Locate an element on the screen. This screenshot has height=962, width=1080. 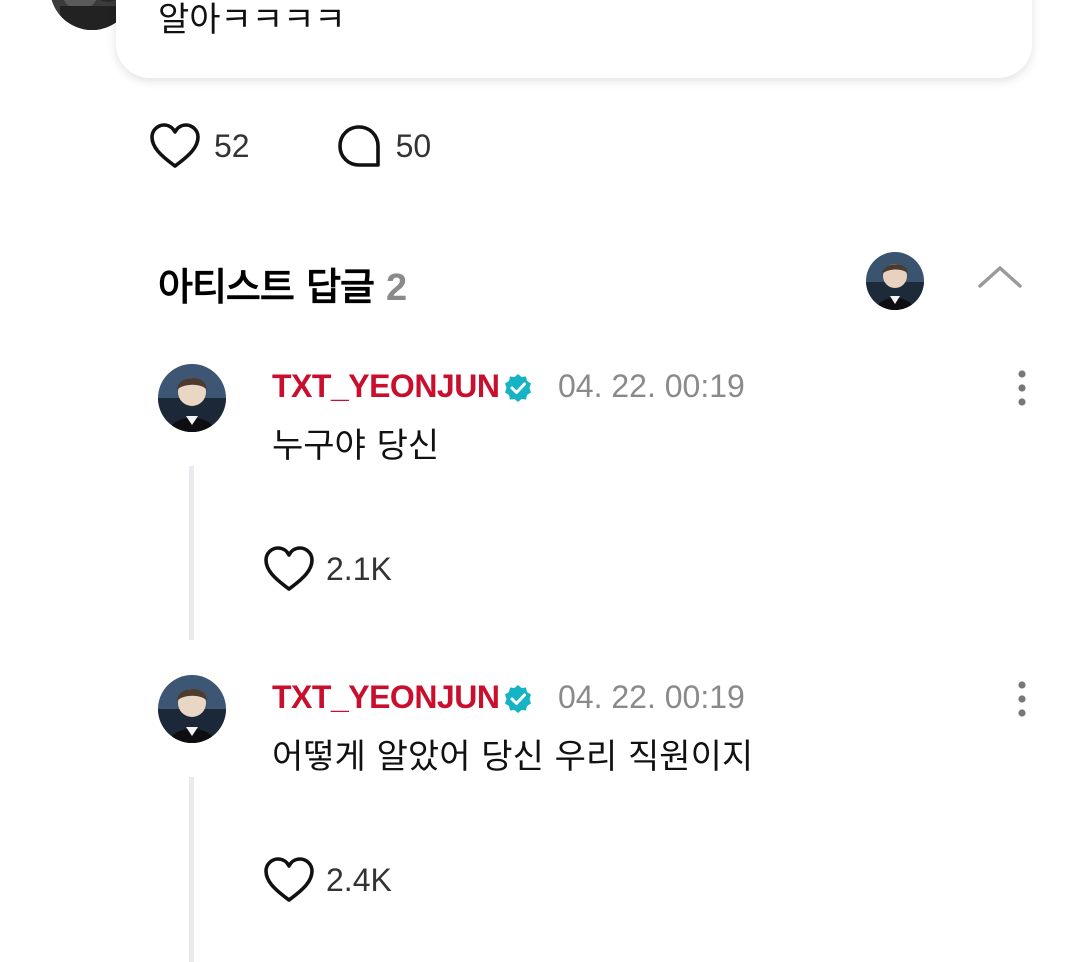
artist-replies-title: 아티스트 답글 2 is located at coordinates (282, 283).